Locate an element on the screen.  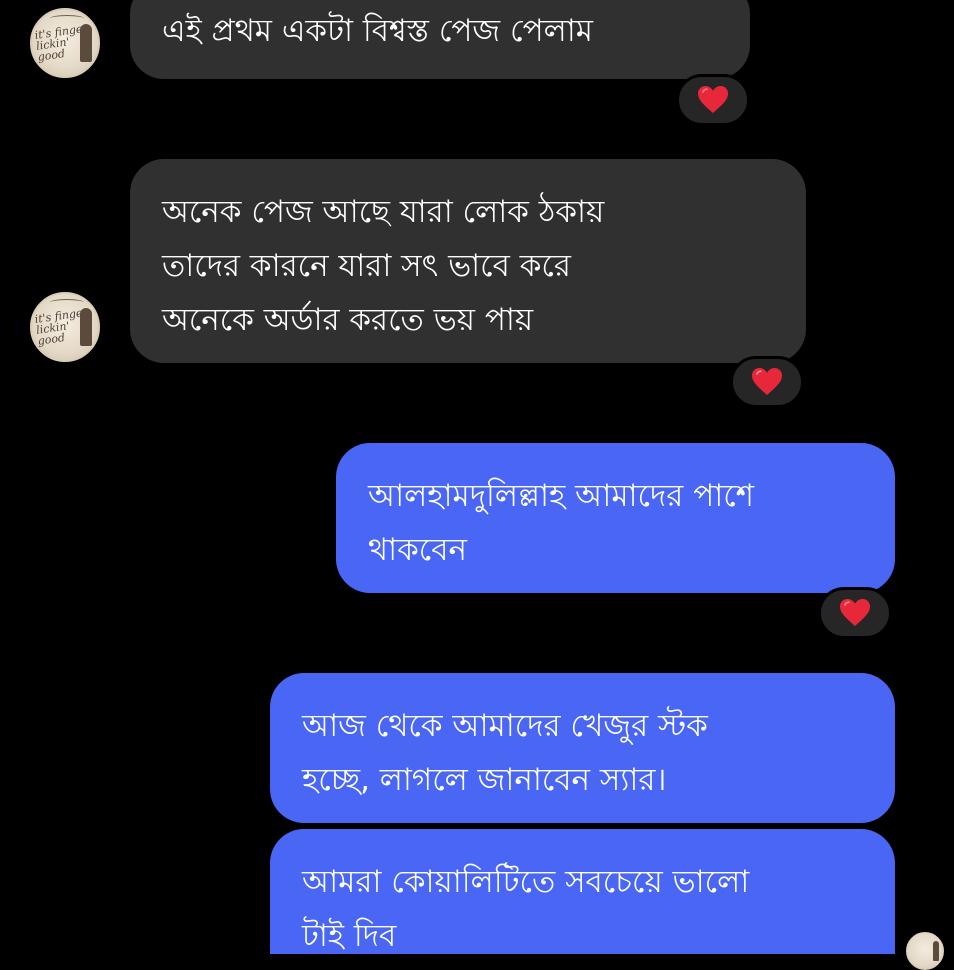
seen-avatar is located at coordinates (925, 951).